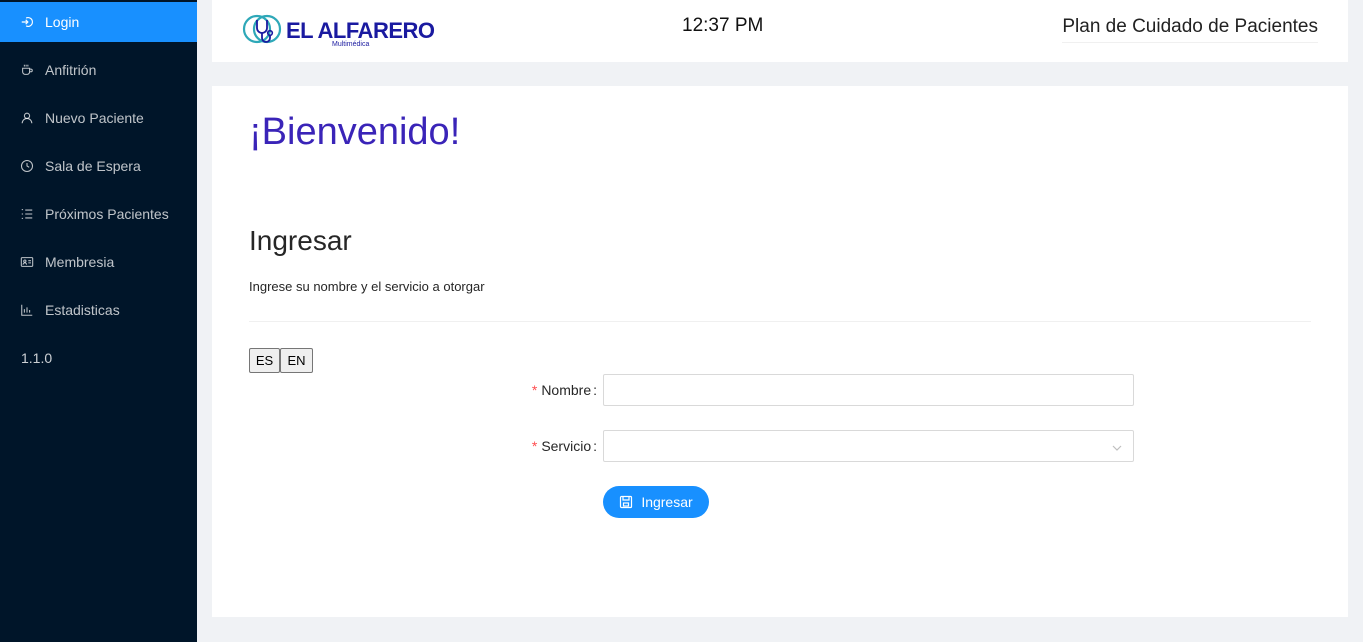  What do you see at coordinates (626, 502) in the screenshot?
I see `save-icon` at bounding box center [626, 502].